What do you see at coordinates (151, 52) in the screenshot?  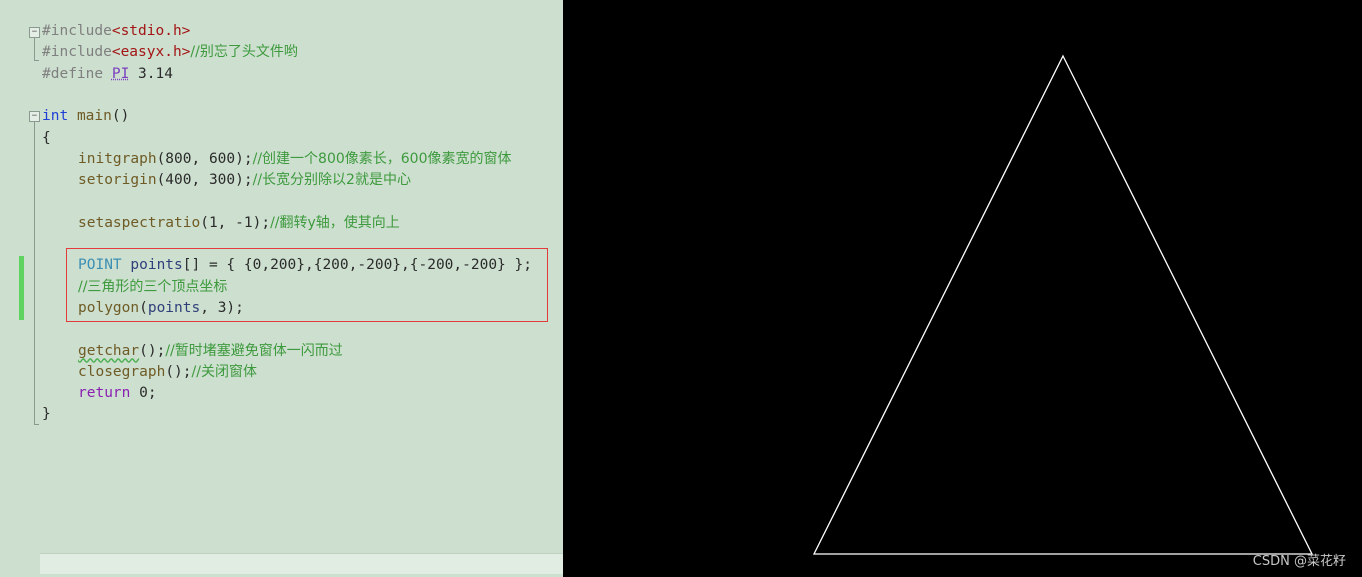 I see `code-token: <easyx.h>` at bounding box center [151, 52].